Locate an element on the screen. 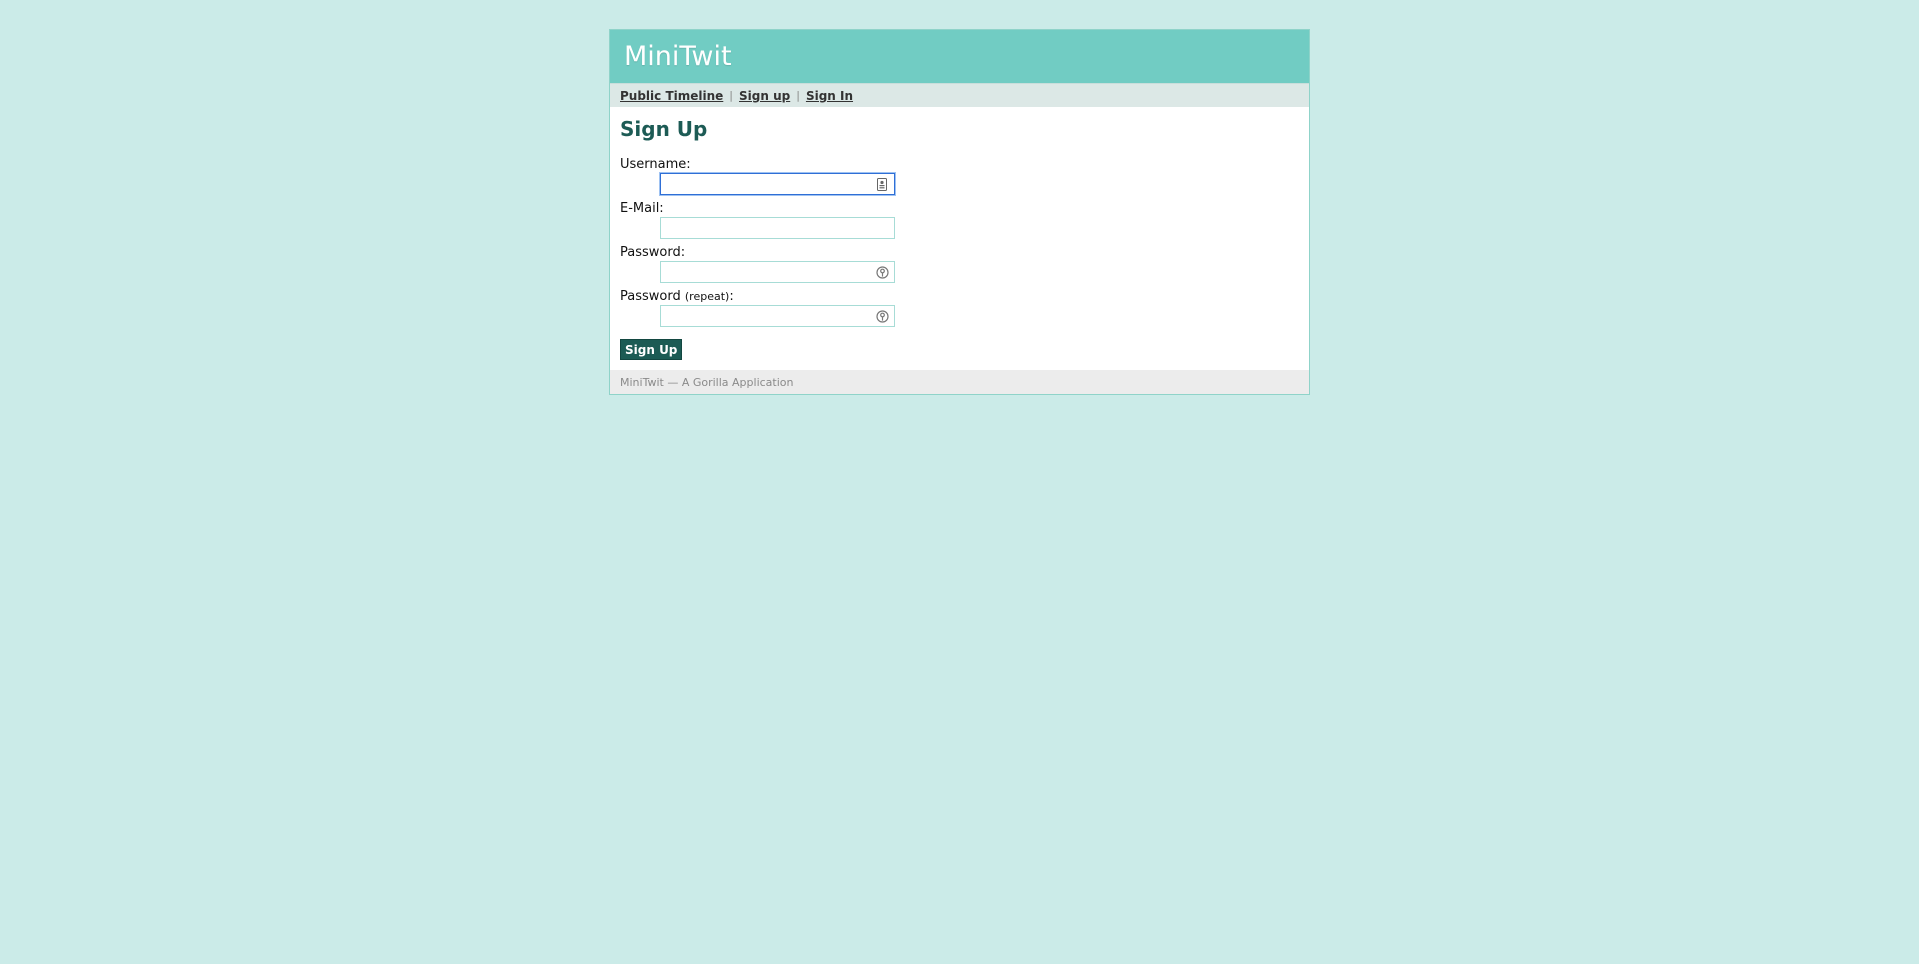  nav-public-timeline-link: Public Timeline is located at coordinates (671, 96).